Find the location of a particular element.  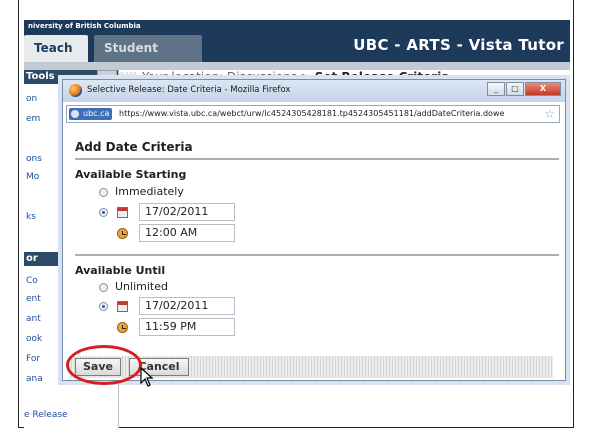

available-until-heading: Available Until is located at coordinates (120, 270).